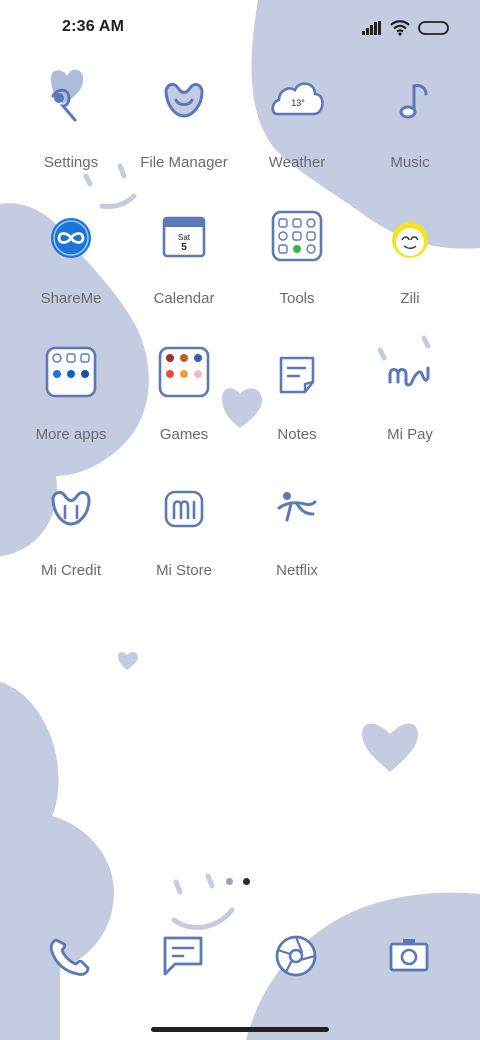 The image size is (480, 1040). I want to click on app-label: Netflix, so click(297, 570).